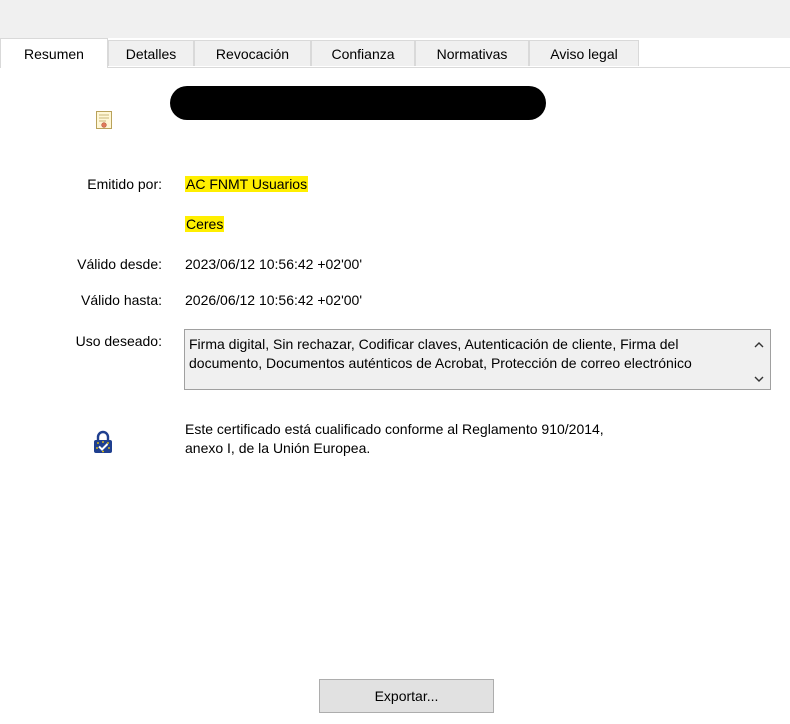 The image size is (790, 724). Describe the element at coordinates (395, 67) in the screenshot. I see `tab-divider` at that location.